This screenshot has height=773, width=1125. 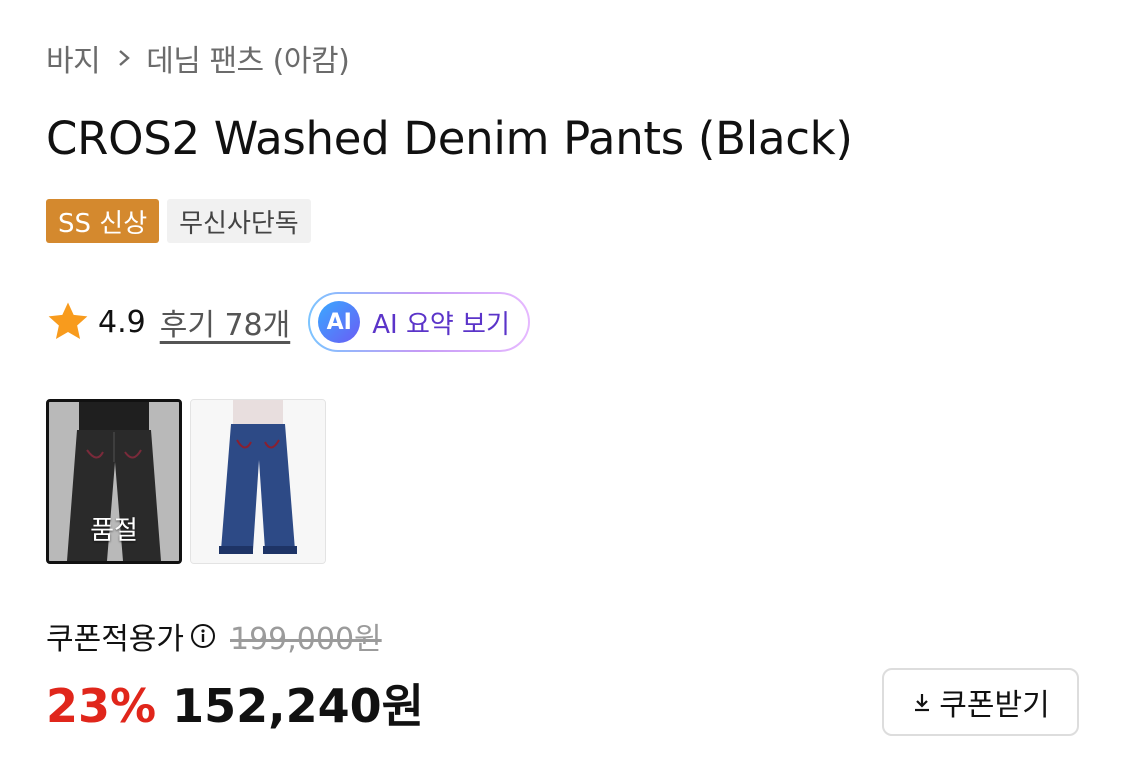 What do you see at coordinates (441, 324) in the screenshot?
I see `ai-summary-label: AI 요약 보기` at bounding box center [441, 324].